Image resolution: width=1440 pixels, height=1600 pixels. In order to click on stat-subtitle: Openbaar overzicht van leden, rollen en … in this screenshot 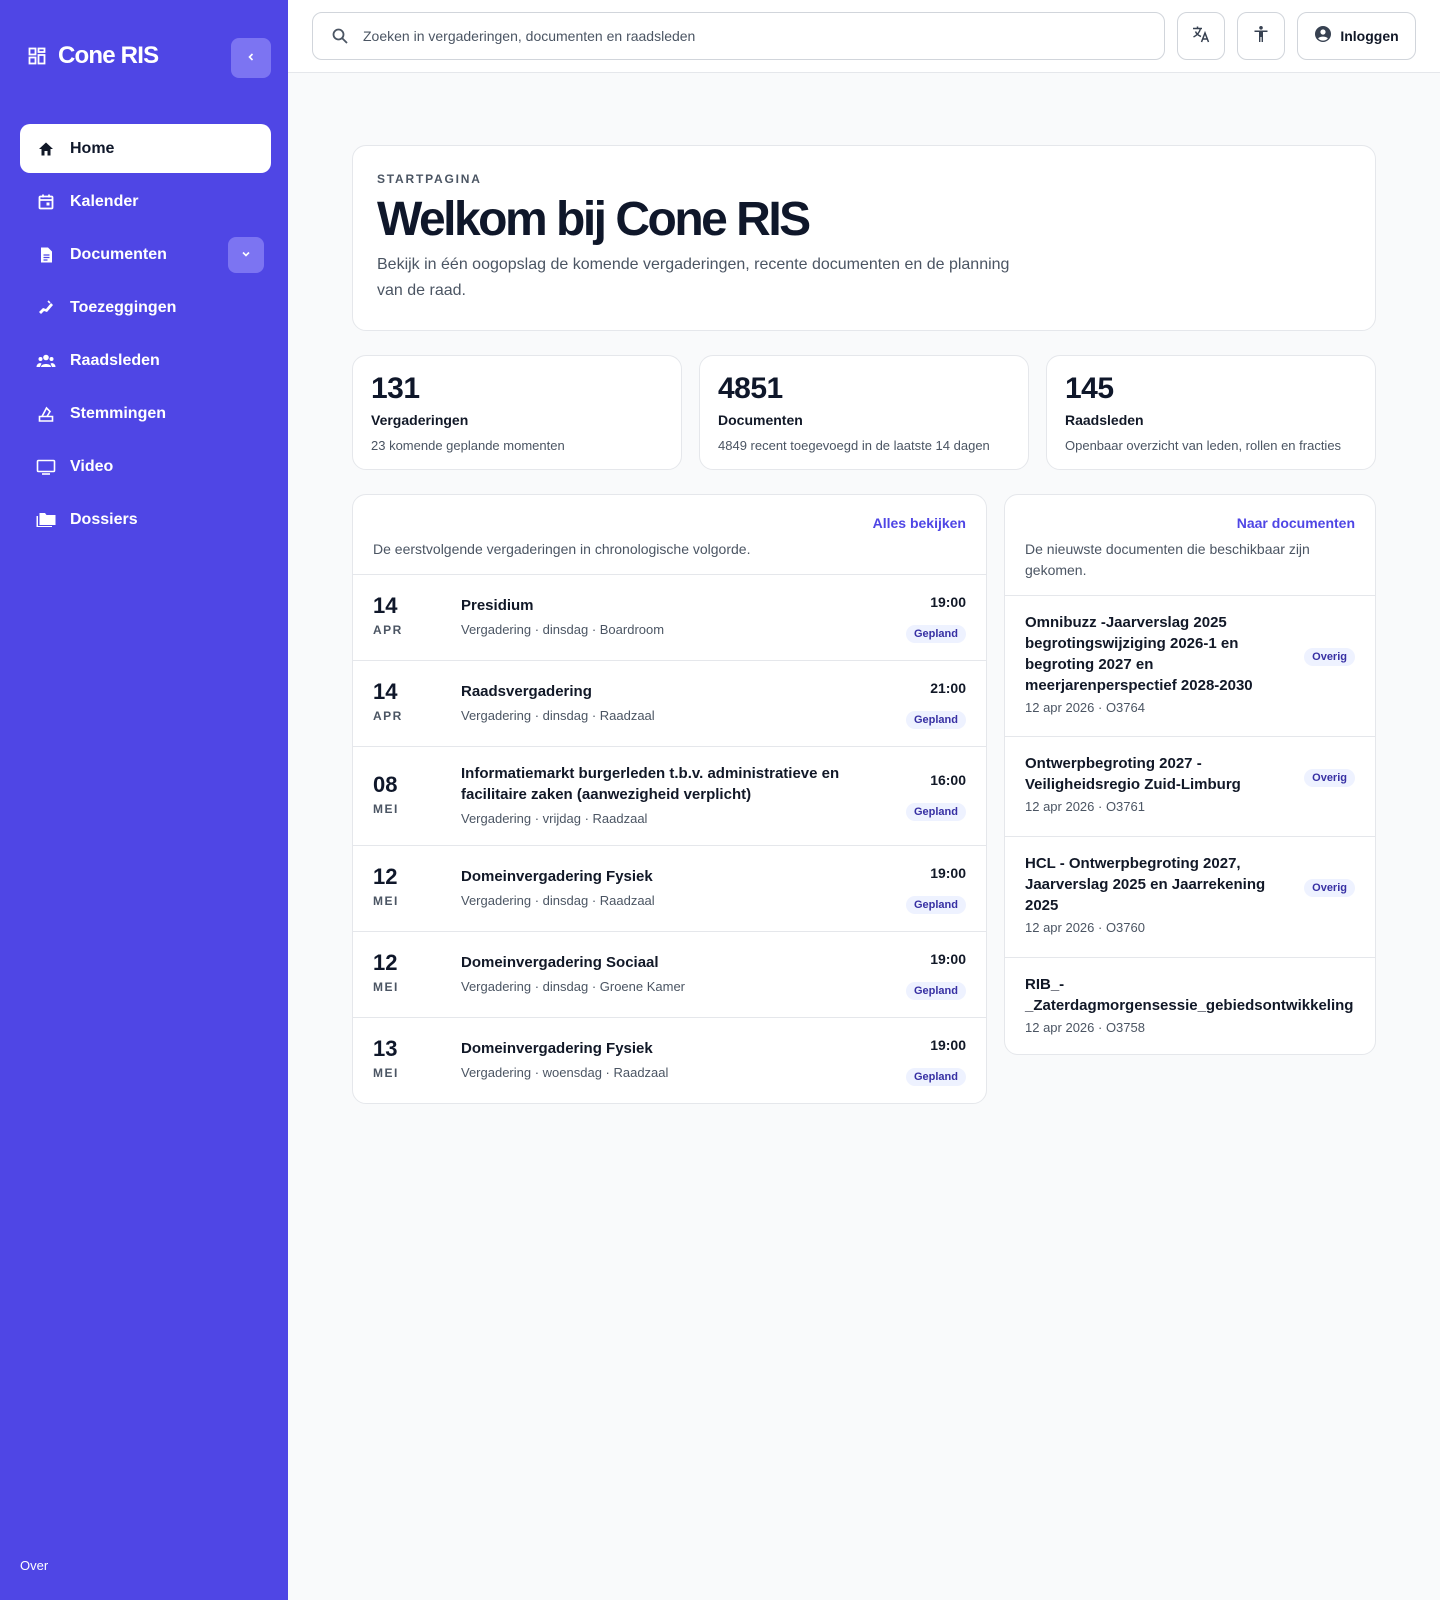, I will do `click(1203, 445)`.